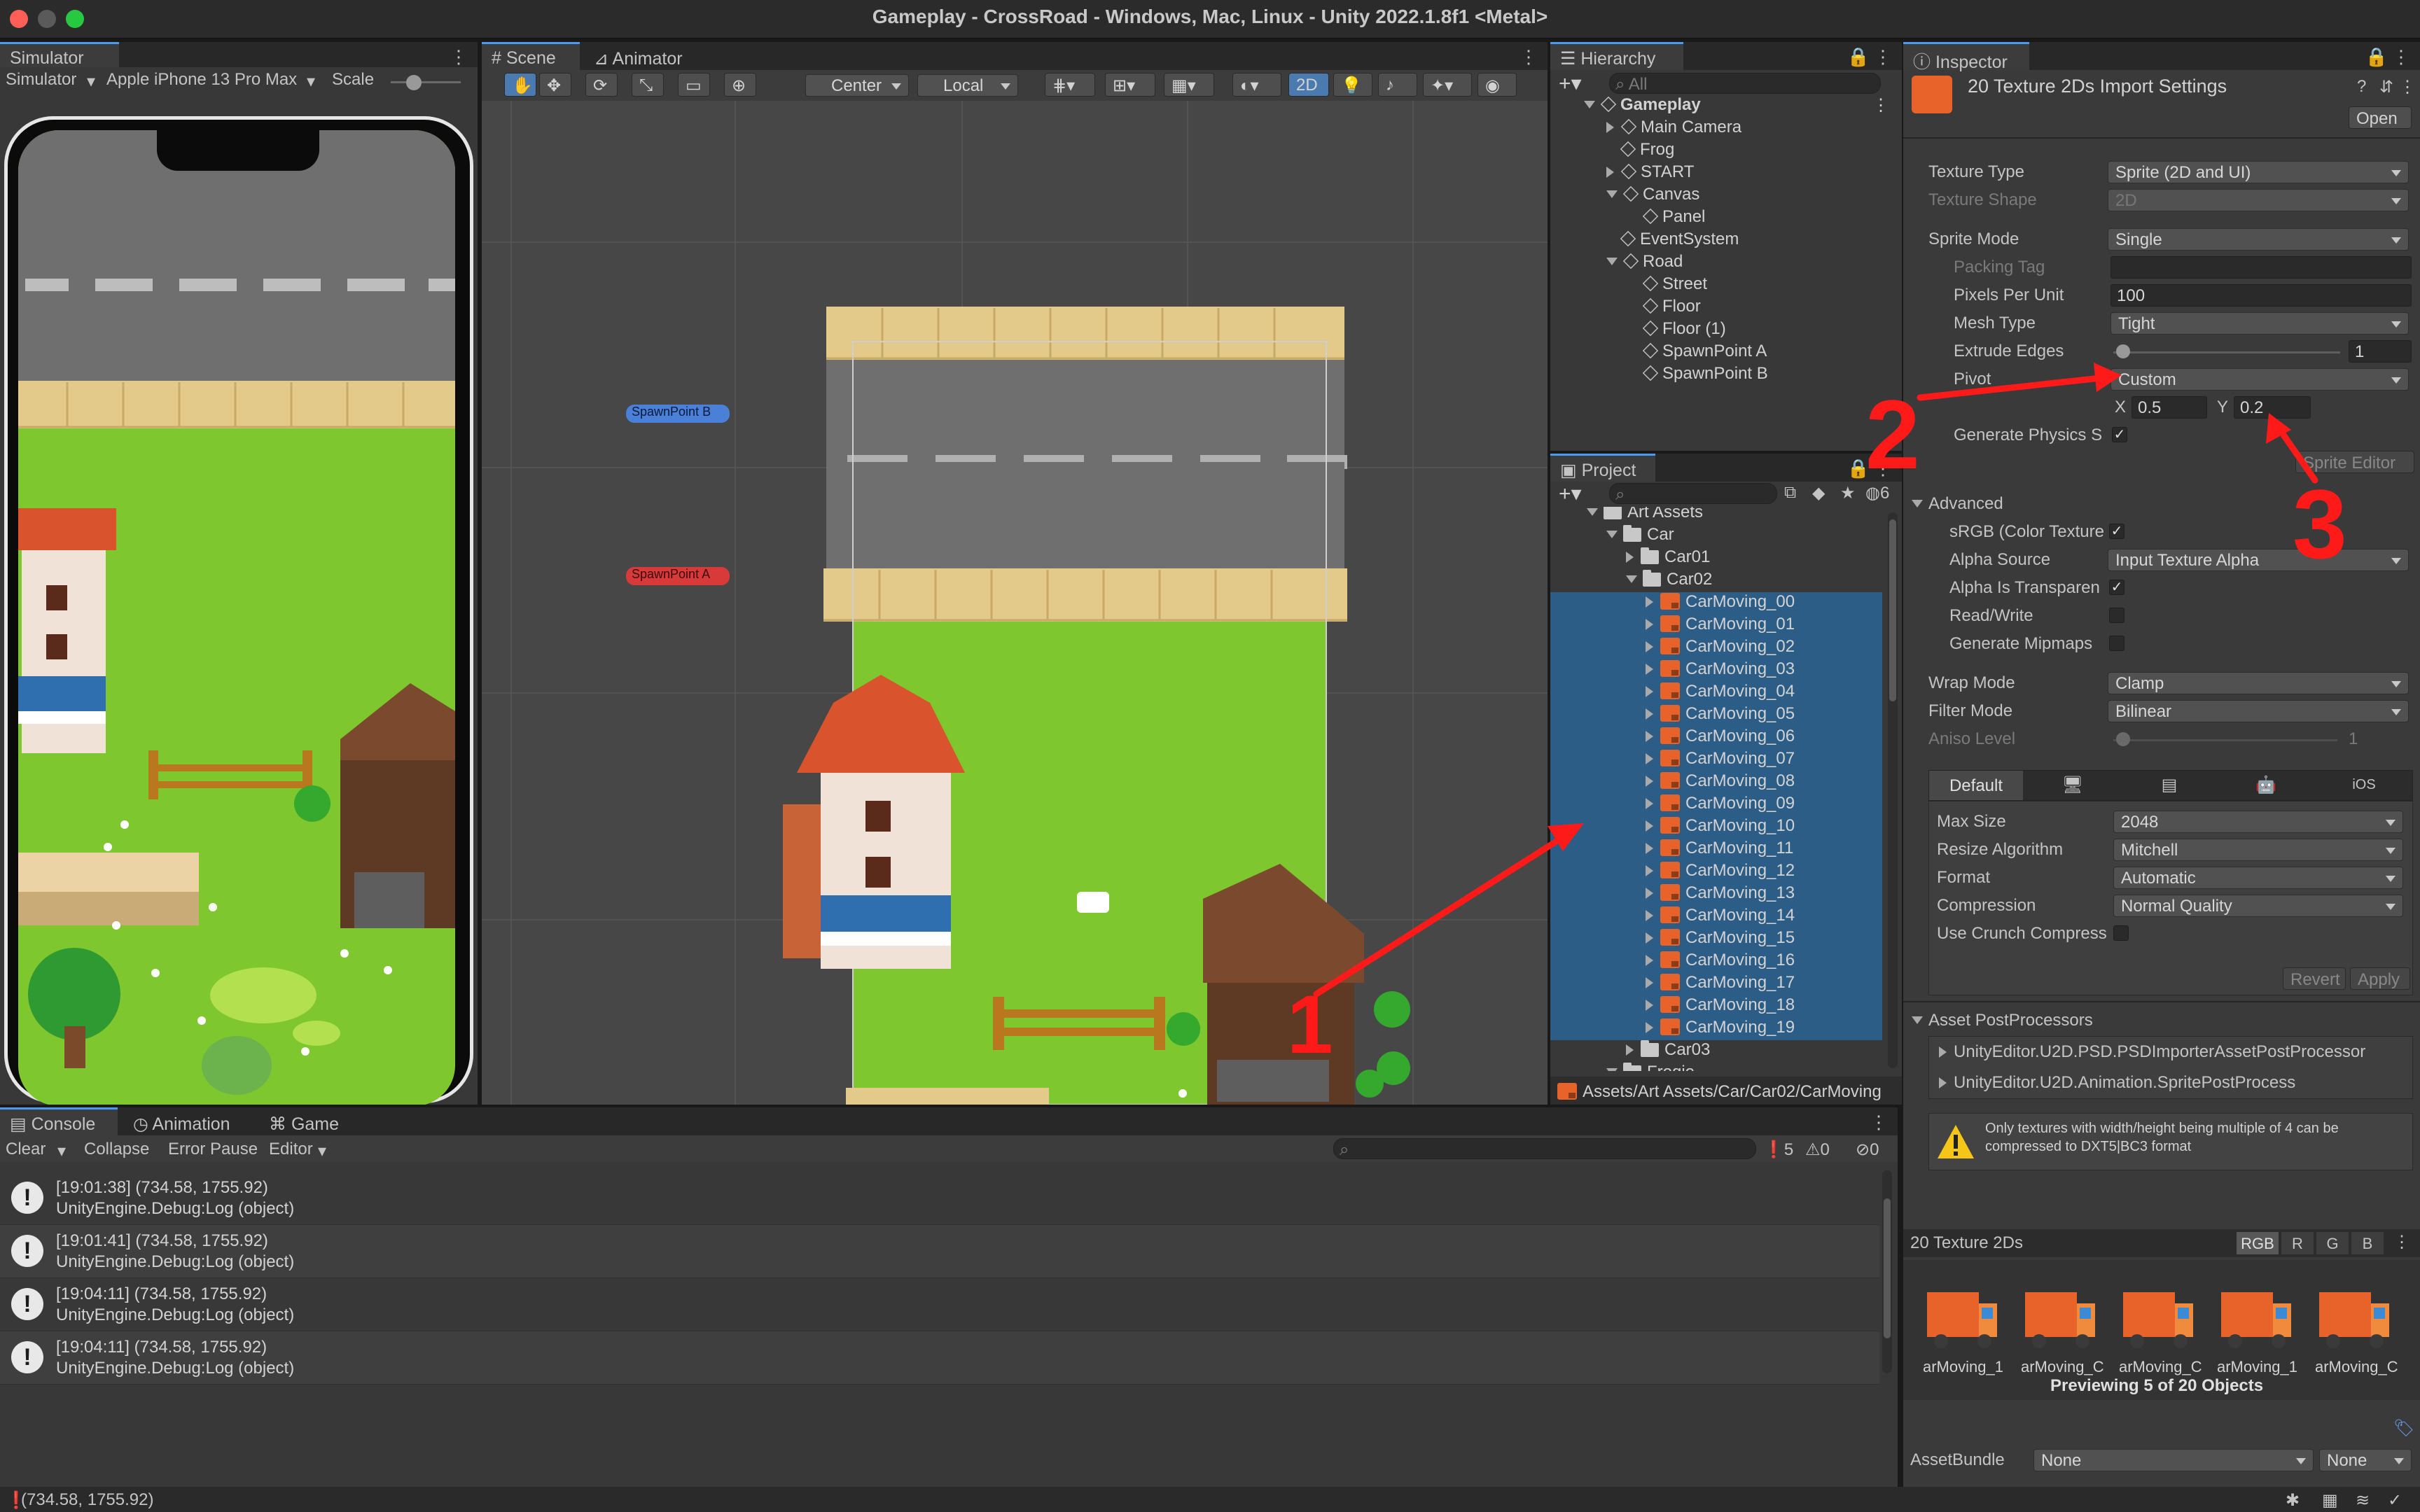 Image resolution: width=2420 pixels, height=1512 pixels. What do you see at coordinates (1716, 626) in the screenshot?
I see `project-sprite-item: CarMoving_01` at bounding box center [1716, 626].